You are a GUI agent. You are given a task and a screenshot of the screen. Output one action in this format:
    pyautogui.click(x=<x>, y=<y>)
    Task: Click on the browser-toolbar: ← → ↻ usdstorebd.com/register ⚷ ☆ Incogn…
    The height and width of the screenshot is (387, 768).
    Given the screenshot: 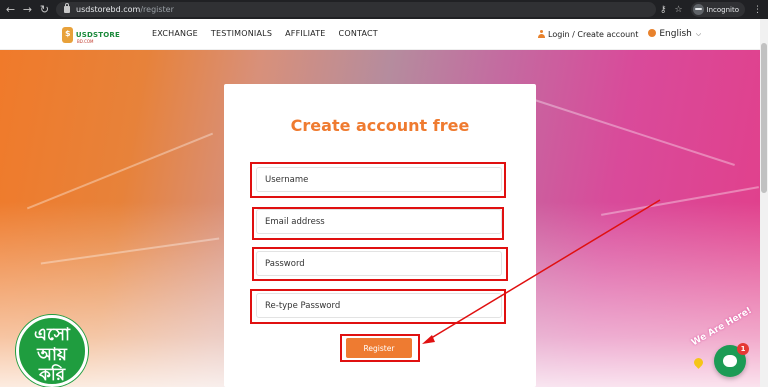 What is the action you would take?
    pyautogui.click(x=384, y=9)
    